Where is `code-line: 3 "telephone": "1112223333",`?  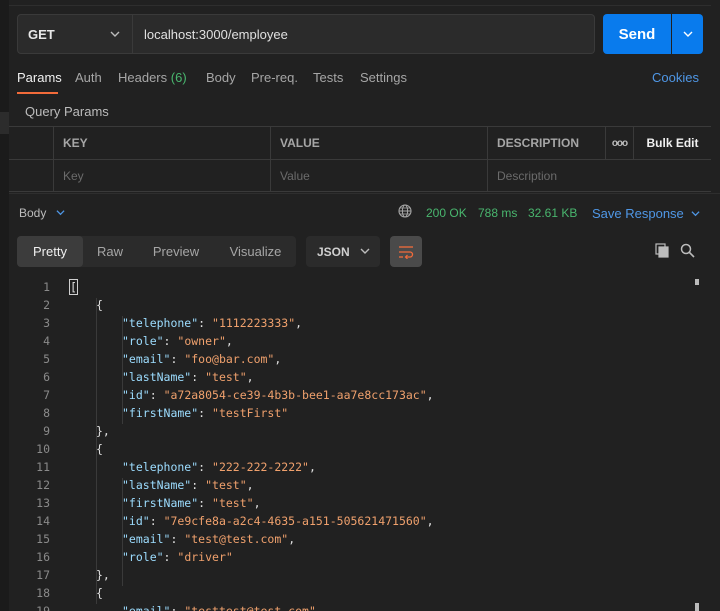 code-line: 3 "telephone": "1112223333", is located at coordinates (354, 323).